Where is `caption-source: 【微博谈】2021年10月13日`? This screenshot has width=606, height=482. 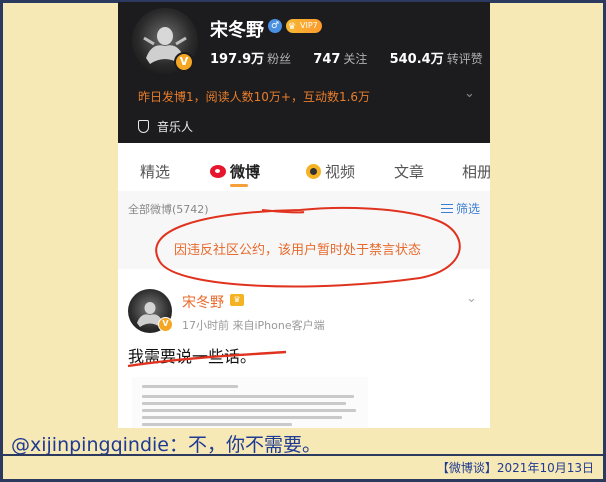 caption-source: 【微博谈】2021年10月13日 is located at coordinates (515, 468).